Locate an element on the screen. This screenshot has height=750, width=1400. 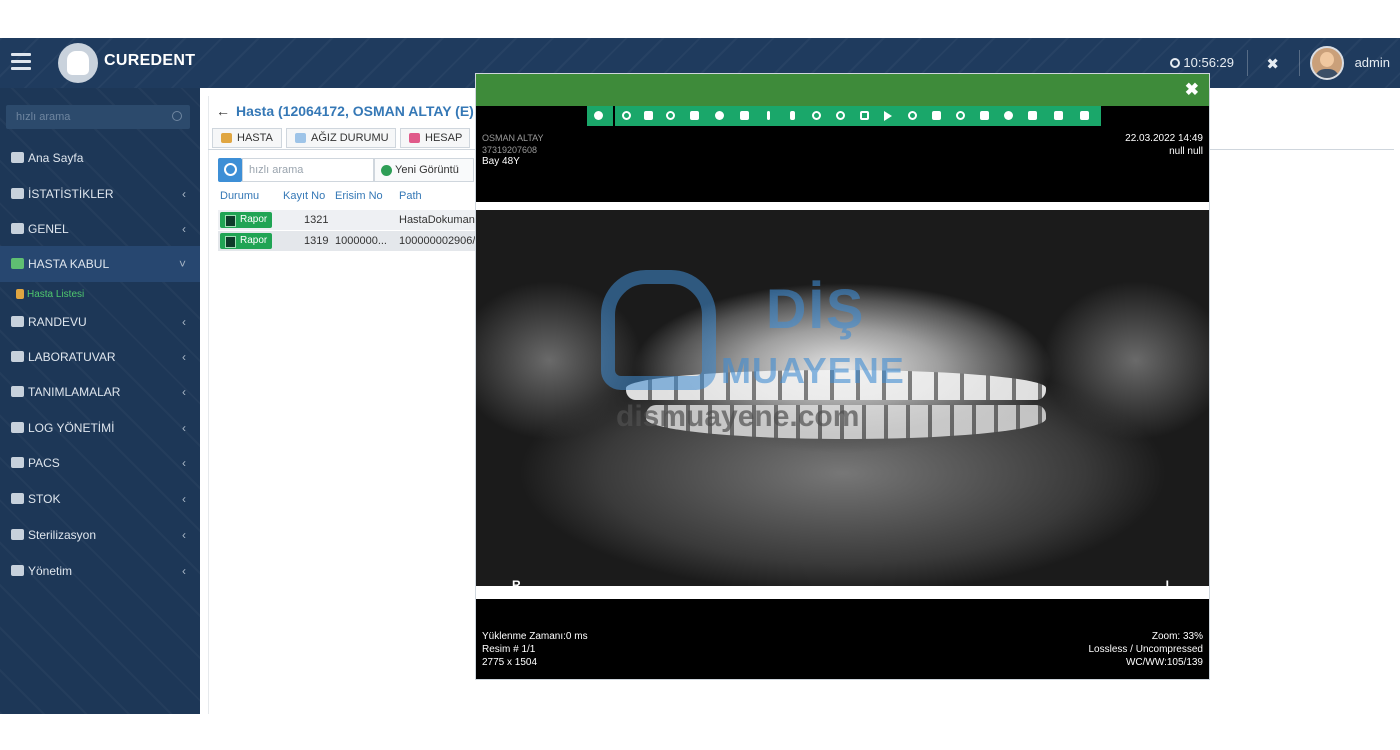
watermark-text: MUAYENE is located at coordinates (813, 370).